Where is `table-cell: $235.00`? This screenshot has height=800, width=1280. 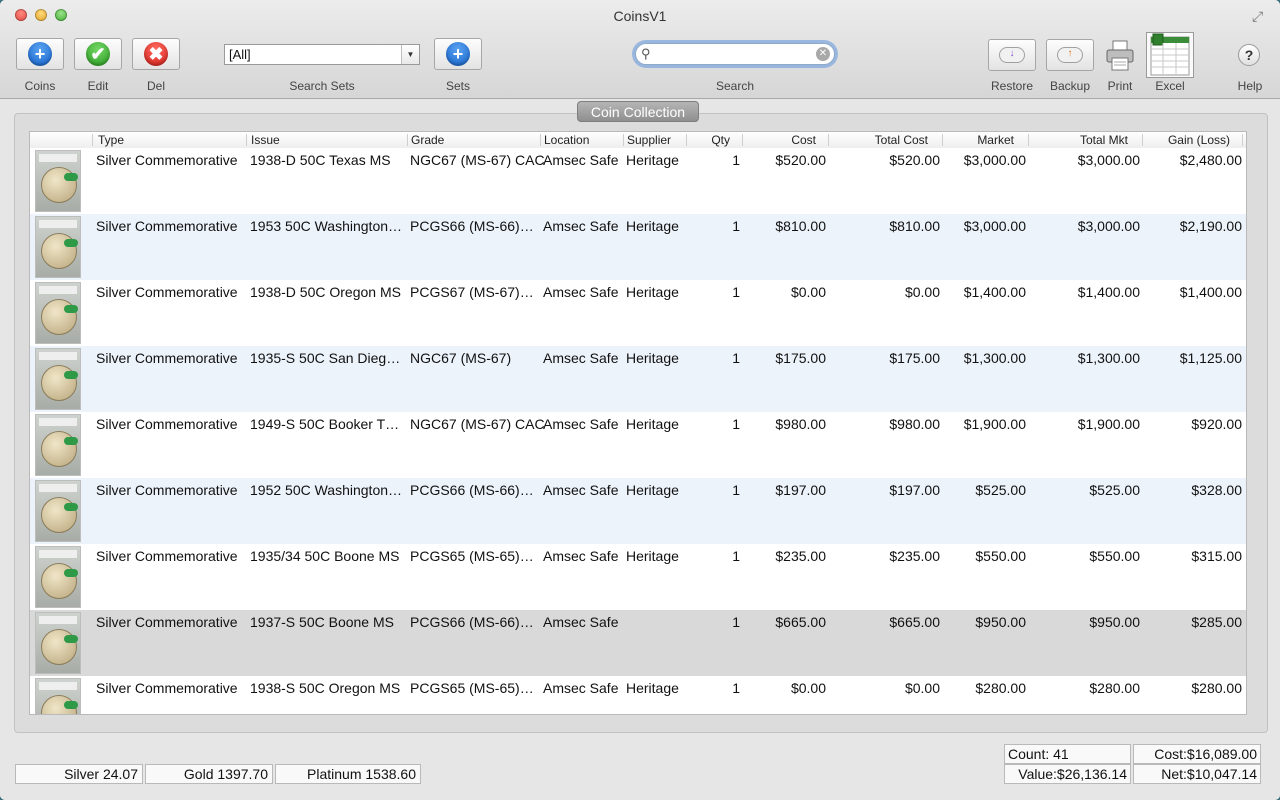 table-cell: $235.00 is located at coordinates (914, 556).